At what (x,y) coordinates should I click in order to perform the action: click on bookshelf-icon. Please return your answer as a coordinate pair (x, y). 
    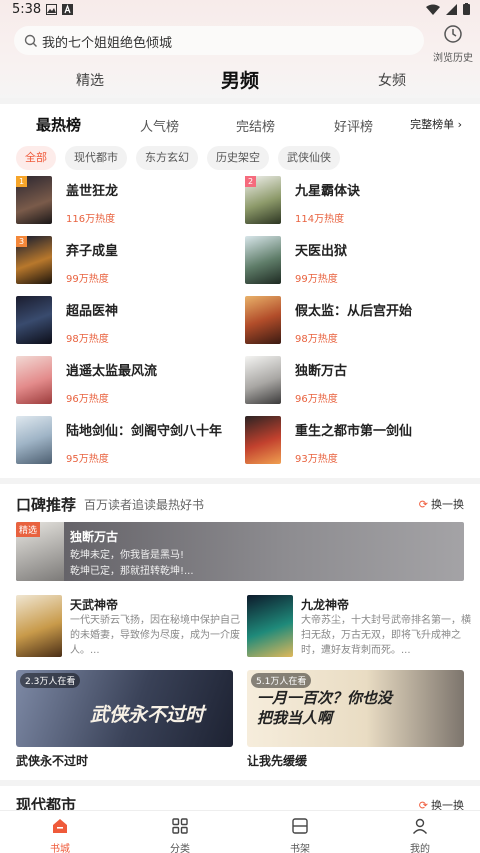
    Looking at the image, I should click on (300, 826).